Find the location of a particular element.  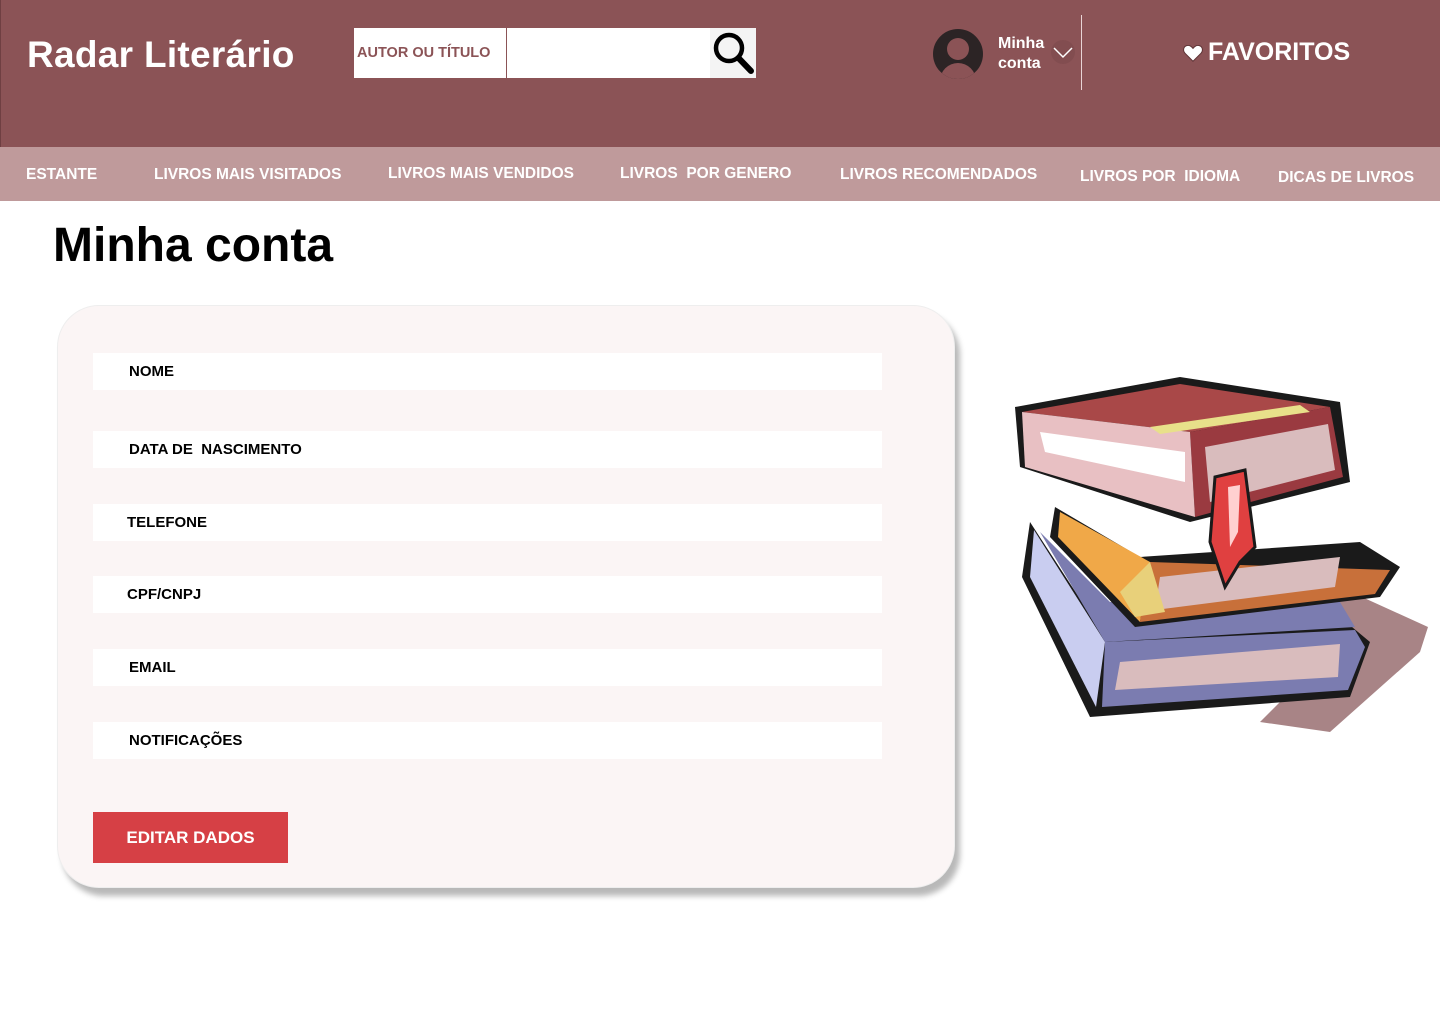

nav-item-por-genero: LIVROS POR GENERO is located at coordinates (705, 174).